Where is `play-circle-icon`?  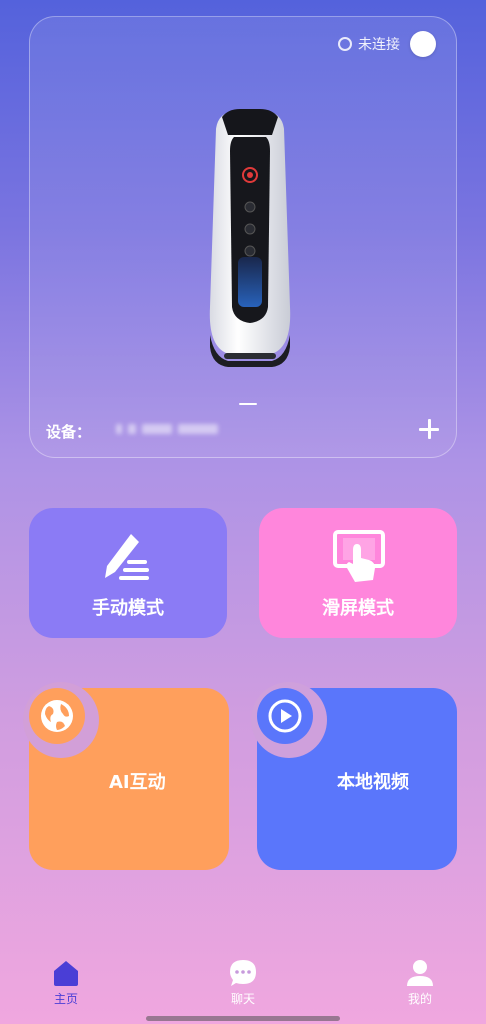 play-circle-icon is located at coordinates (285, 716).